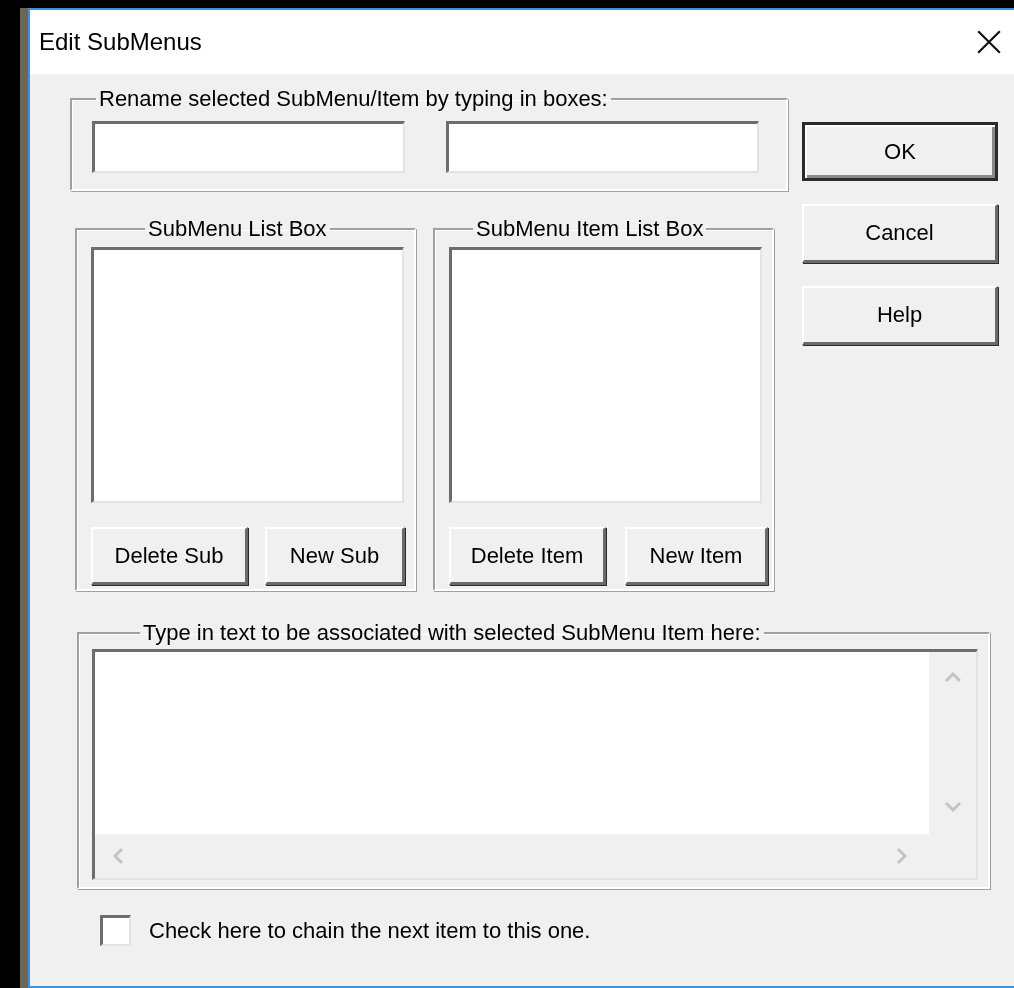 This screenshot has width=1014, height=988. Describe the element at coordinates (169, 556) in the screenshot. I see `action-button: Delete Sub` at that location.